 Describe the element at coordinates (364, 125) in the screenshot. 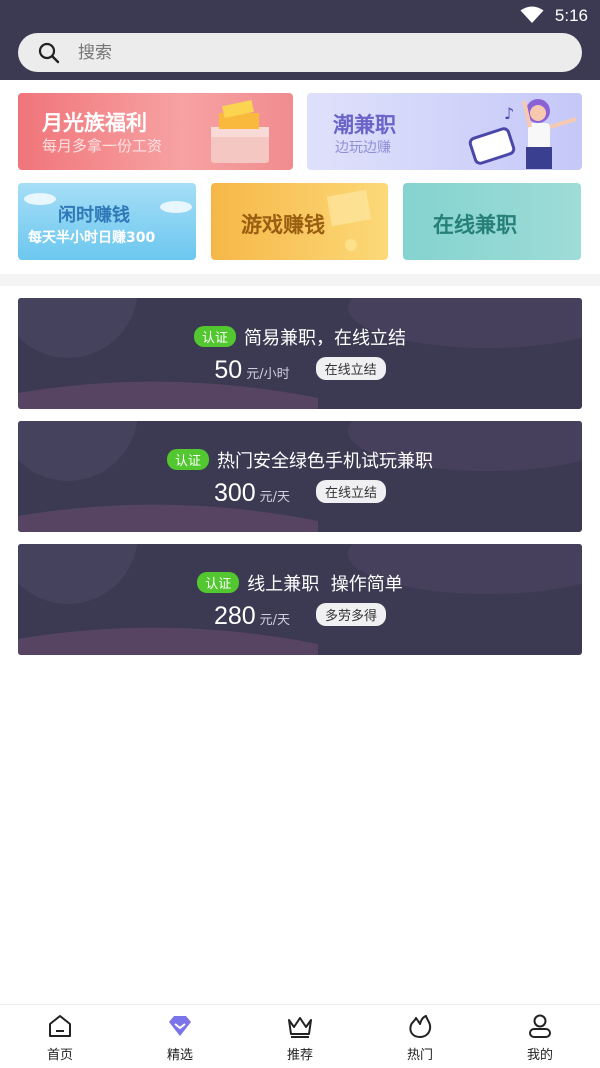

I see `banner-title: 潮兼职` at that location.